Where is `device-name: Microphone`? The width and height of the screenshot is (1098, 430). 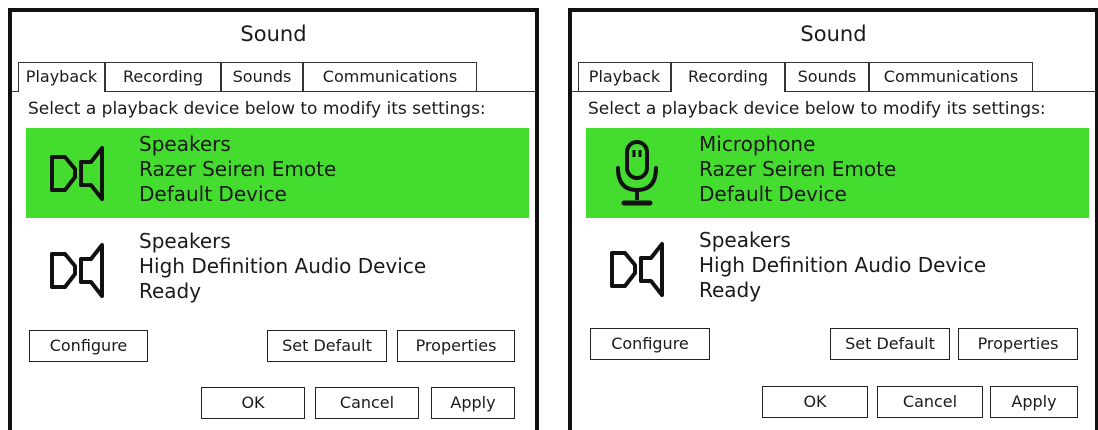
device-name: Microphone is located at coordinates (757, 144).